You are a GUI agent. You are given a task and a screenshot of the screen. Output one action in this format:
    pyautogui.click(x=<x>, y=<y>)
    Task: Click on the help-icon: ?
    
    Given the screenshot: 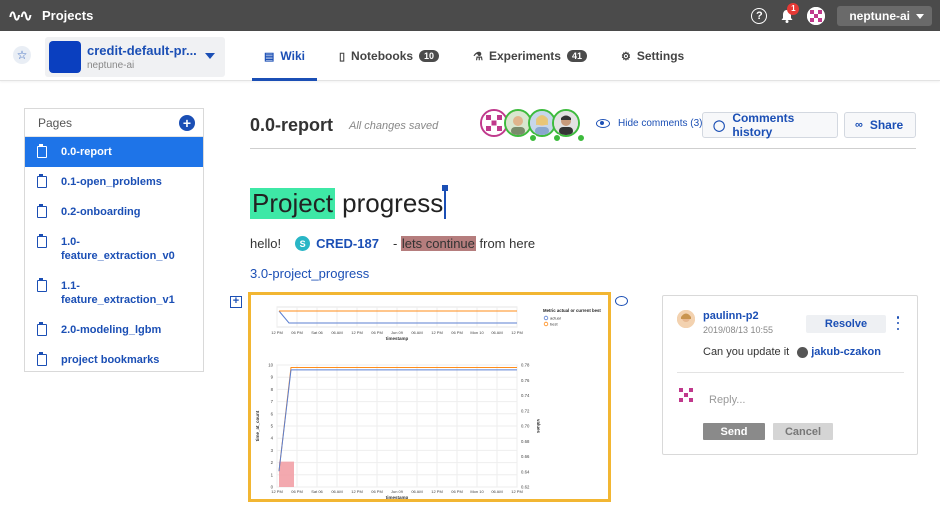 What is the action you would take?
    pyautogui.click(x=759, y=15)
    